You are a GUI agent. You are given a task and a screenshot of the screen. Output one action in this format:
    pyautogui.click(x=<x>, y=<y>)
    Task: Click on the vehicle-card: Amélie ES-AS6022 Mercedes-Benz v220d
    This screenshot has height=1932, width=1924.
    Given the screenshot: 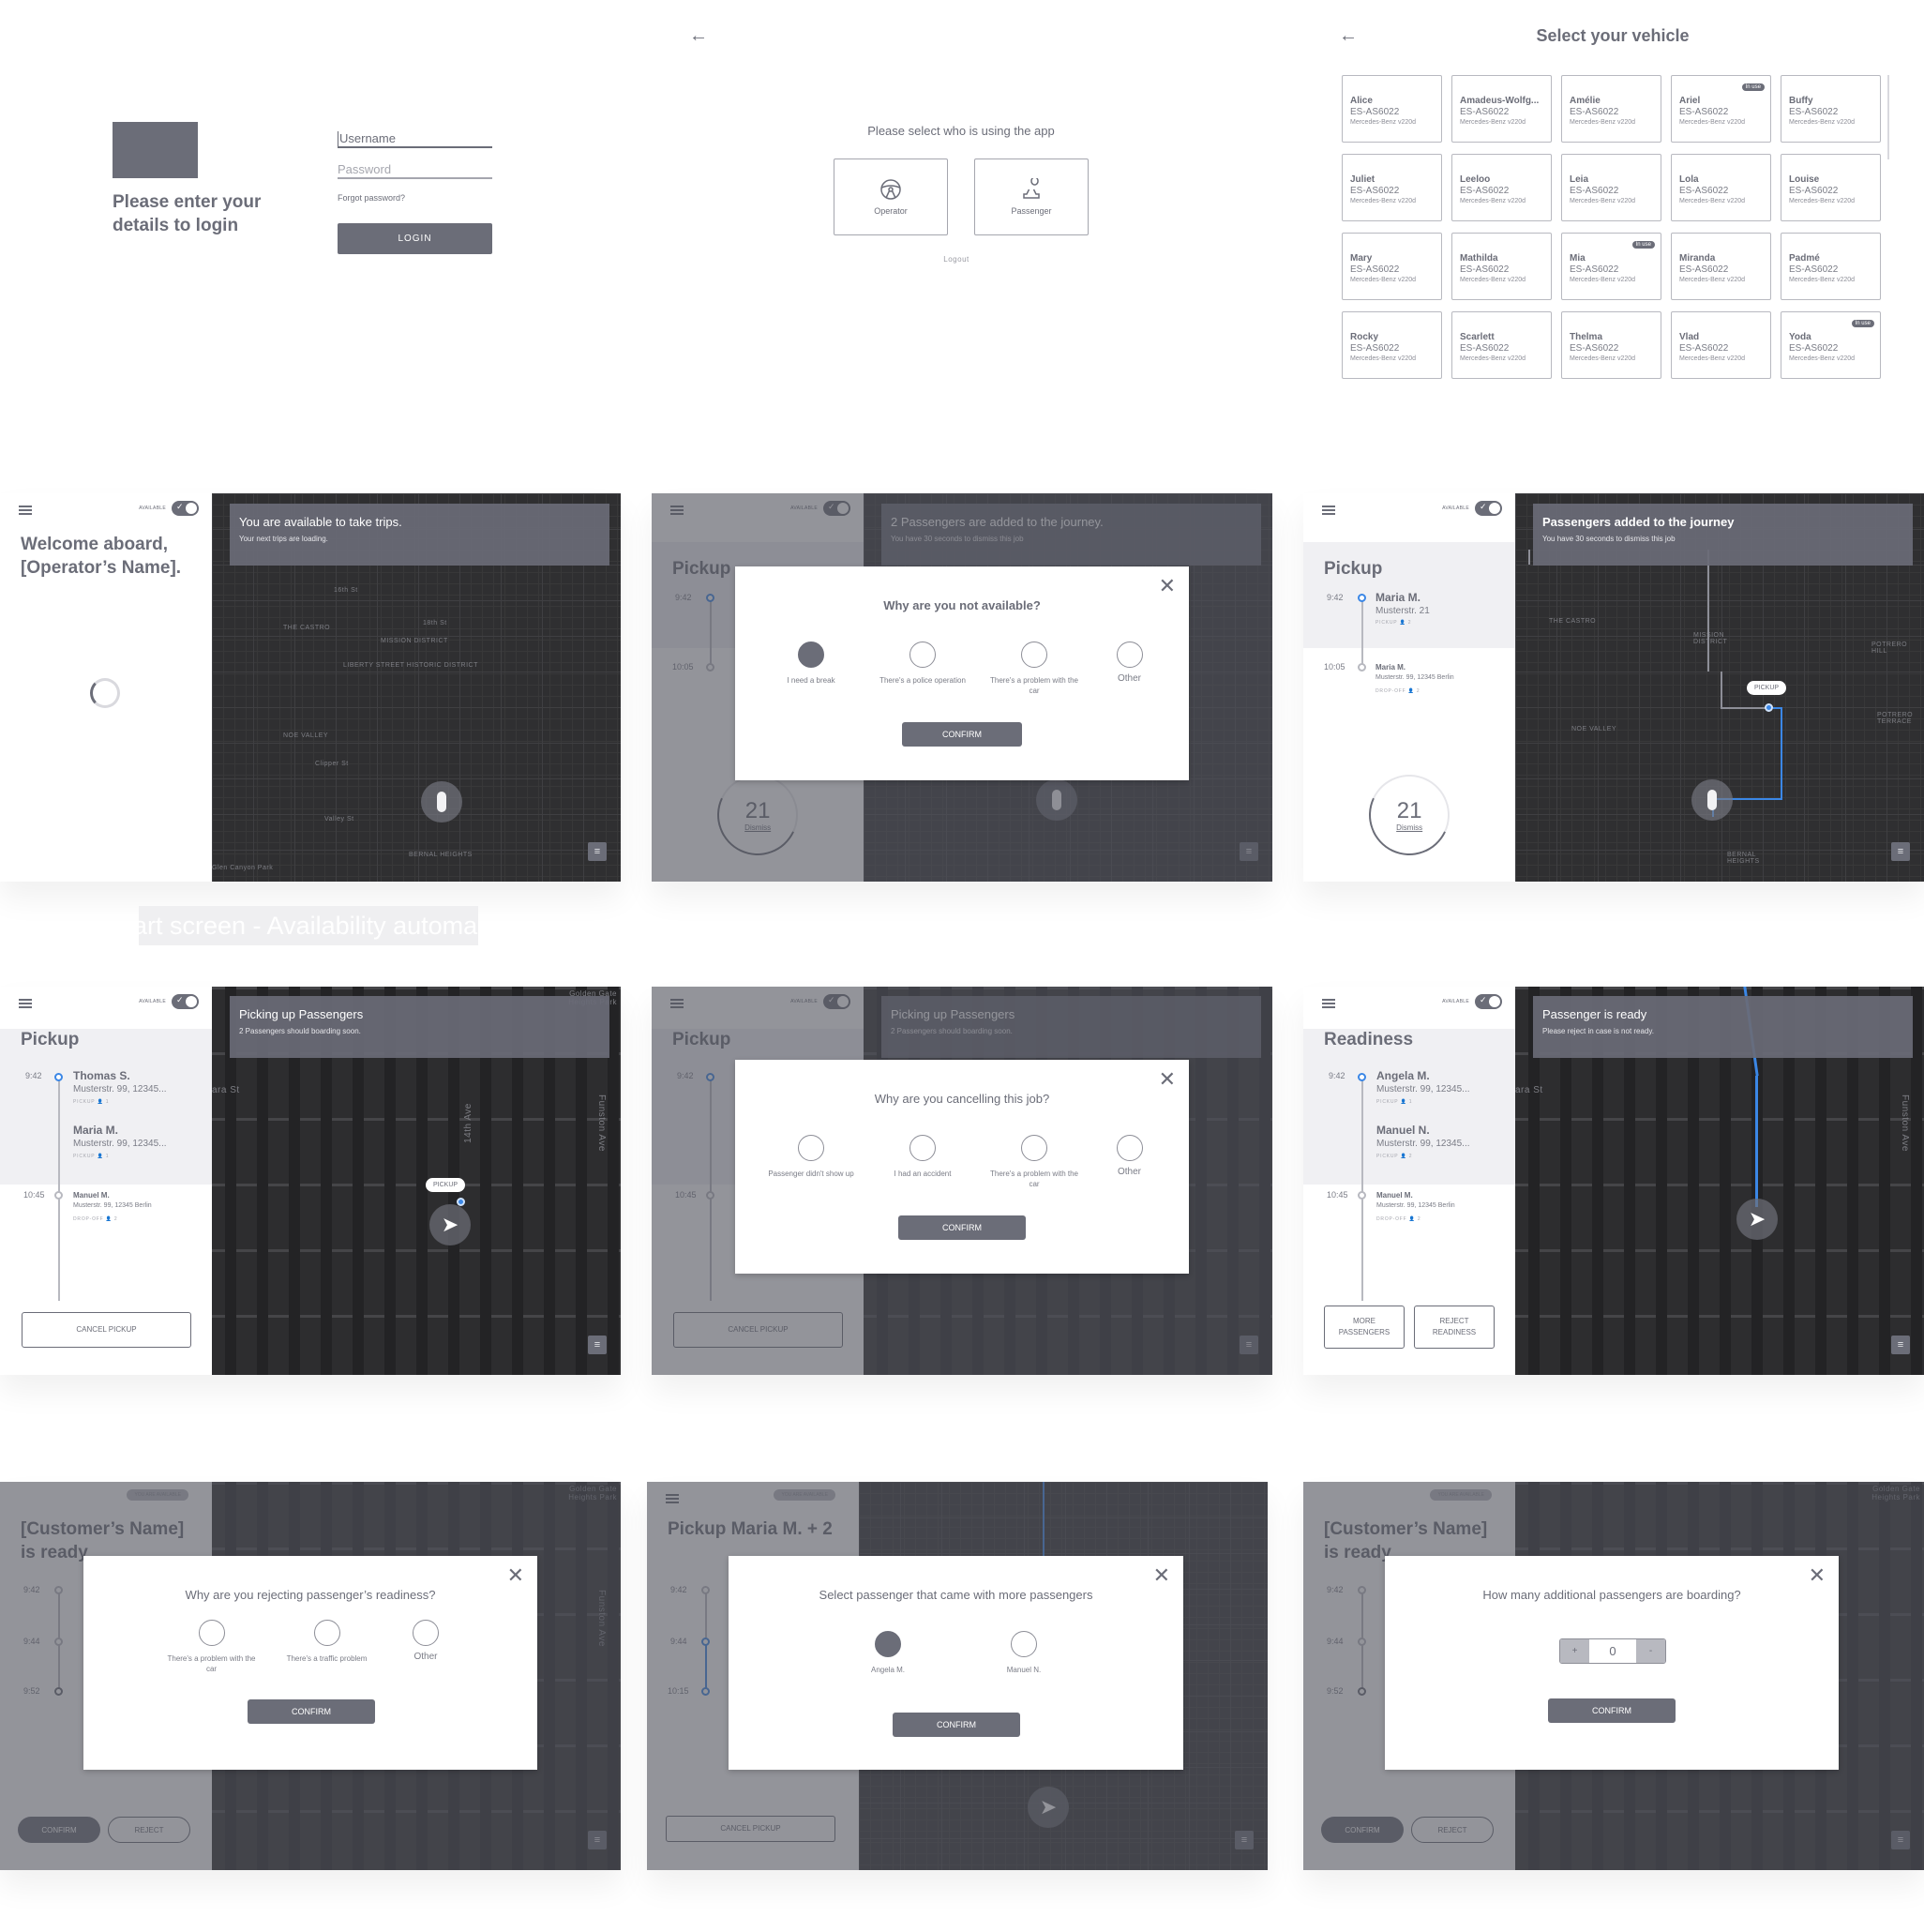 What is the action you would take?
    pyautogui.click(x=1611, y=109)
    